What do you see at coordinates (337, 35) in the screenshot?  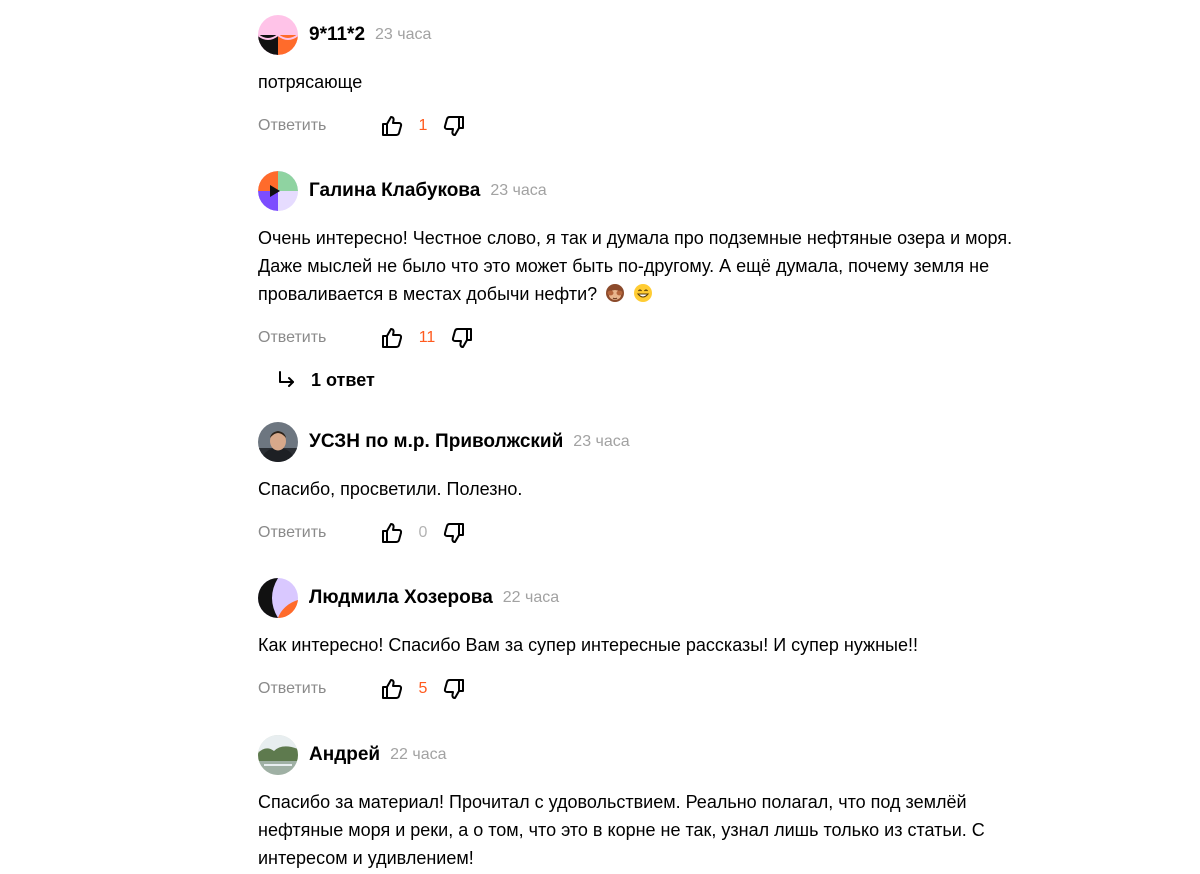 I see `author-name: 9*11*2` at bounding box center [337, 35].